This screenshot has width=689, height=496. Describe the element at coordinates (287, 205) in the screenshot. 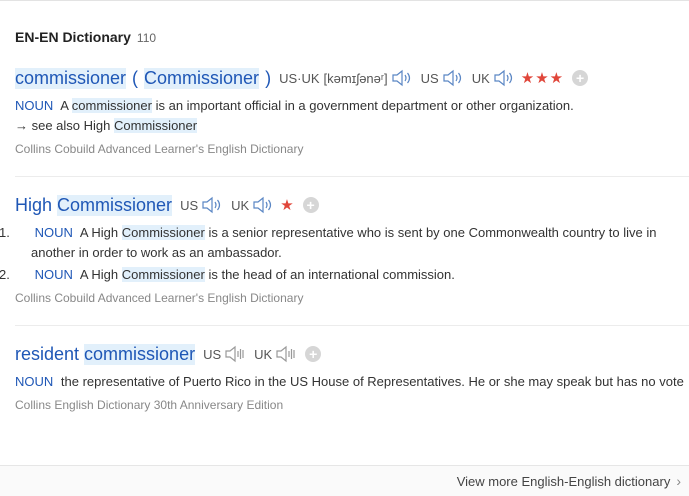

I see `frequency-stars: ★` at that location.